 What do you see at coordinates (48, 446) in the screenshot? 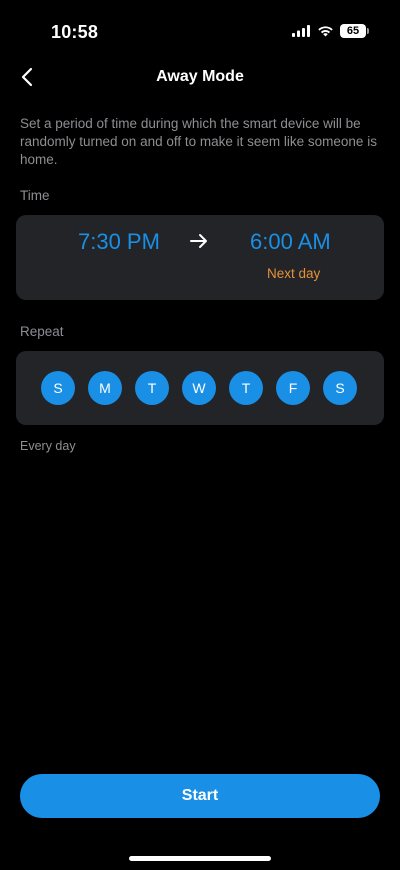
I see `repeat-summary: Every day` at bounding box center [48, 446].